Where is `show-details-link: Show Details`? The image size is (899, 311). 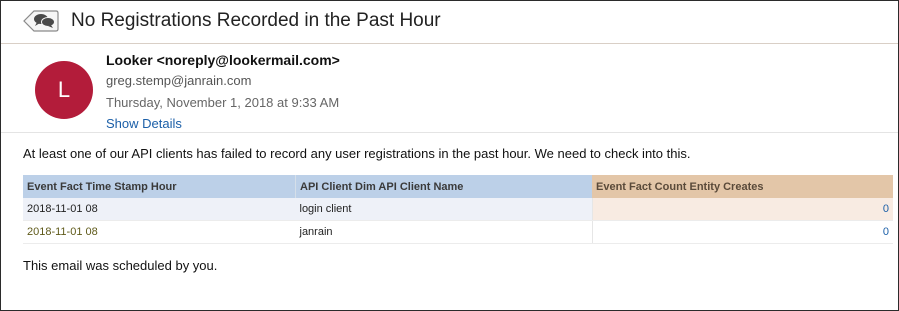 show-details-link: Show Details is located at coordinates (144, 123).